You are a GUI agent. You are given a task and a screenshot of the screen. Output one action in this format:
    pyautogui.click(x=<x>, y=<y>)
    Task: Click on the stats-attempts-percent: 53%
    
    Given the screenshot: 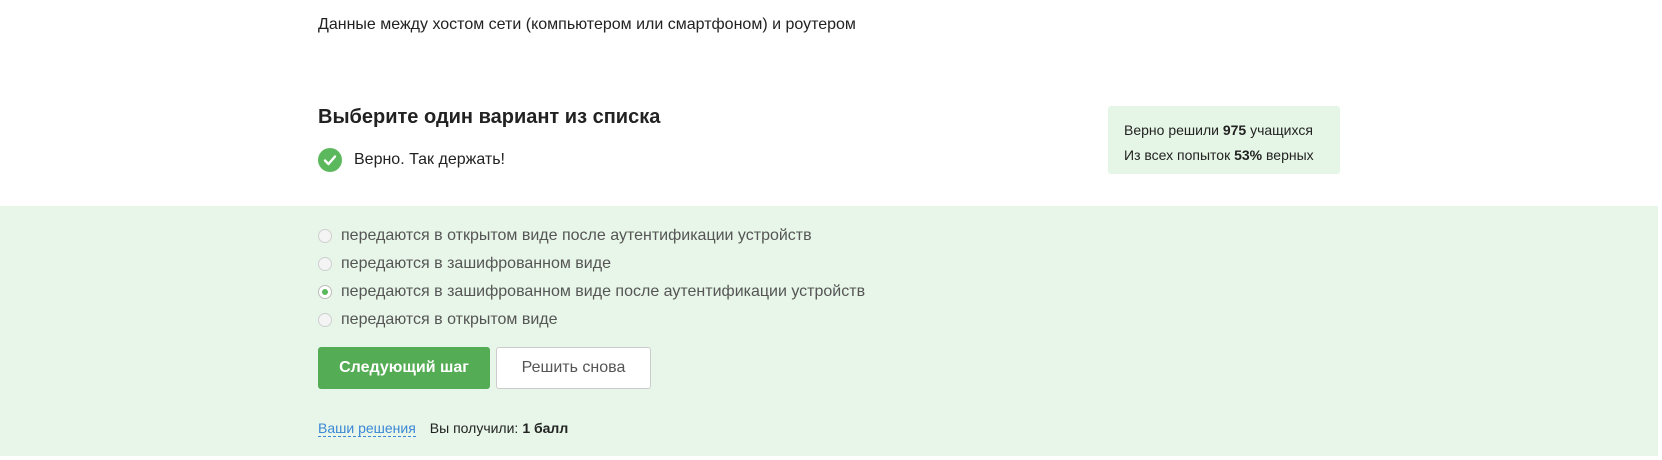 What is the action you would take?
    pyautogui.click(x=1248, y=155)
    